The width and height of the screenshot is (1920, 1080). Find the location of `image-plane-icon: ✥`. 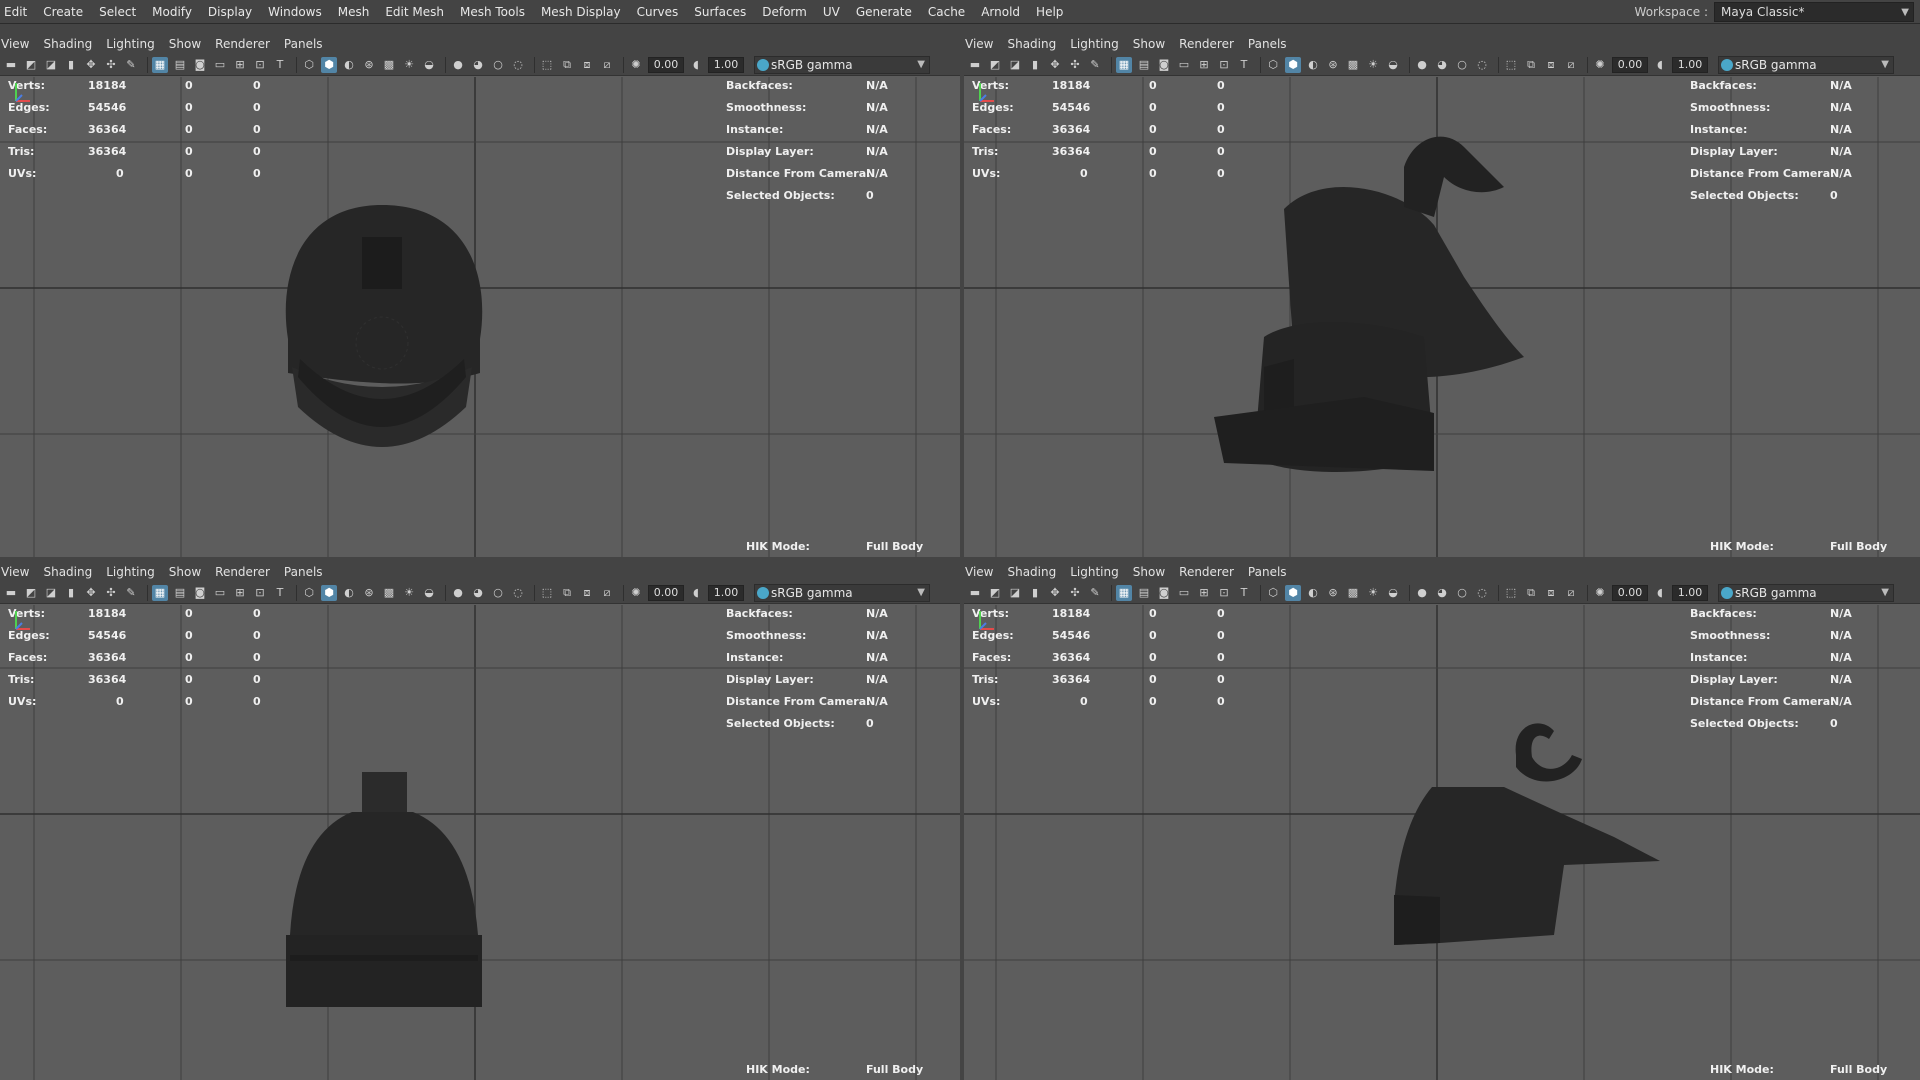

image-plane-icon: ✥ is located at coordinates (91, 593).